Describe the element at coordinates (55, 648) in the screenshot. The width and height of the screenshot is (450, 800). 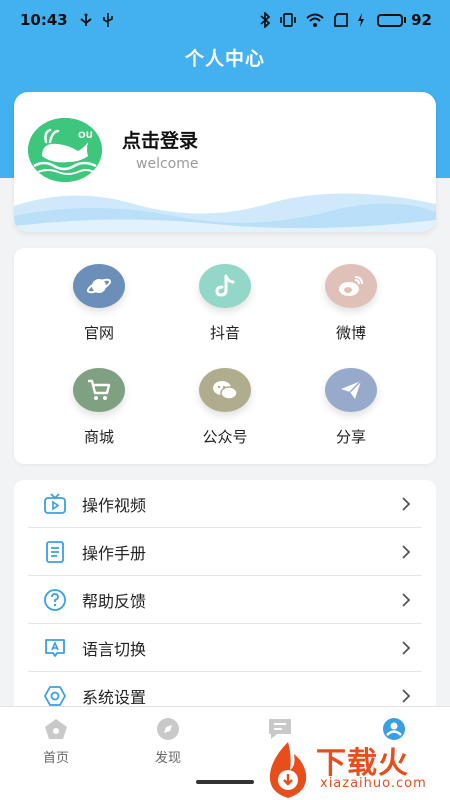
I see `language-icon` at that location.